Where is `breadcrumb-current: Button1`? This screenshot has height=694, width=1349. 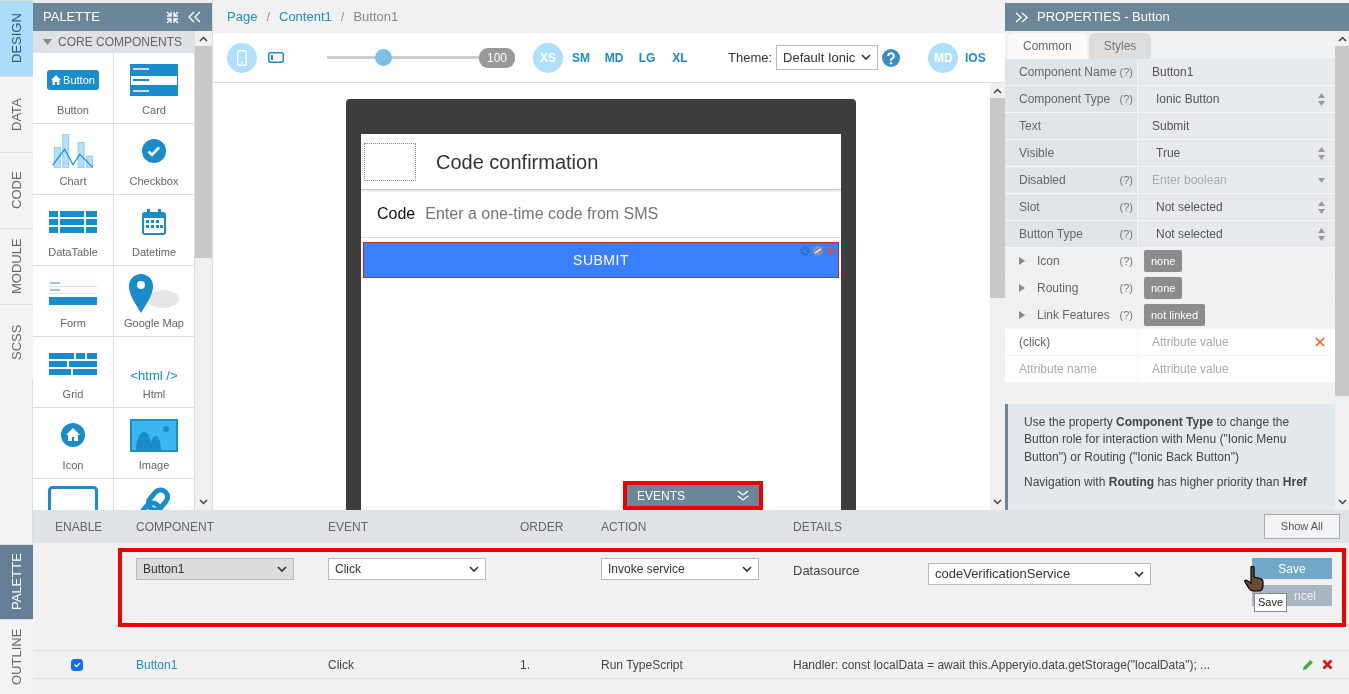 breadcrumb-current: Button1 is located at coordinates (376, 16).